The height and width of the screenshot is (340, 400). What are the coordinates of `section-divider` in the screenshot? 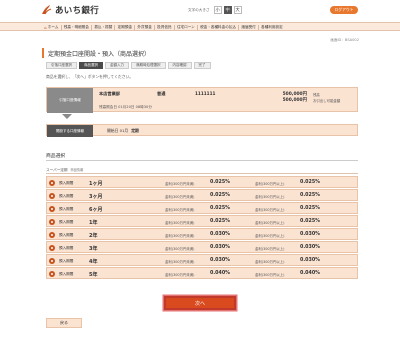 It's located at (202, 160).